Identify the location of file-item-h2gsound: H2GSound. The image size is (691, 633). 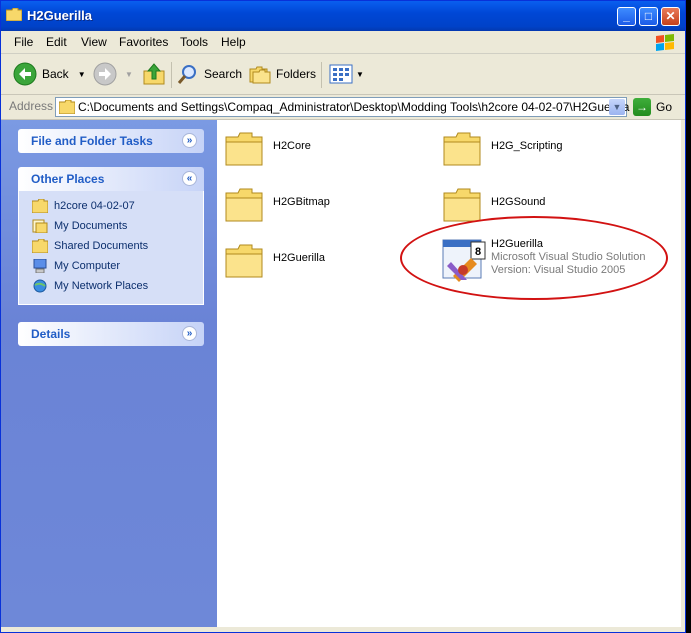
(535, 206).